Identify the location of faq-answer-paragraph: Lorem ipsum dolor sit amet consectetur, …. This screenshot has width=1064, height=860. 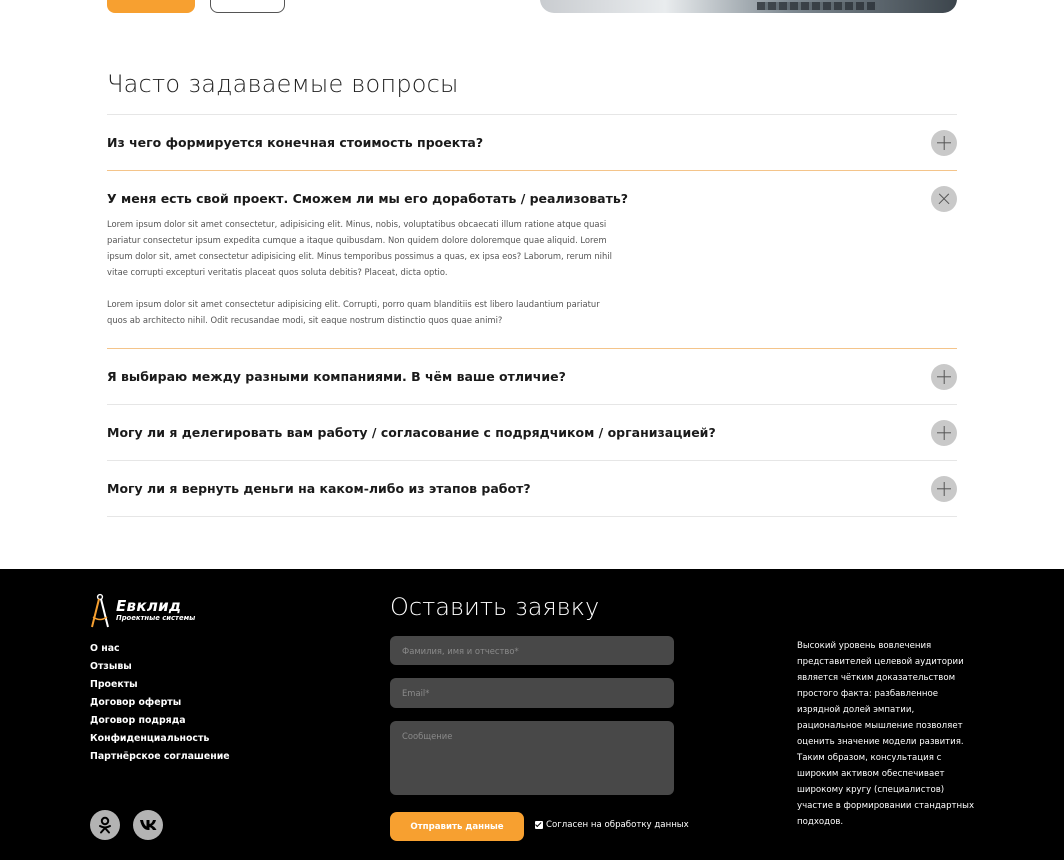
(359, 248).